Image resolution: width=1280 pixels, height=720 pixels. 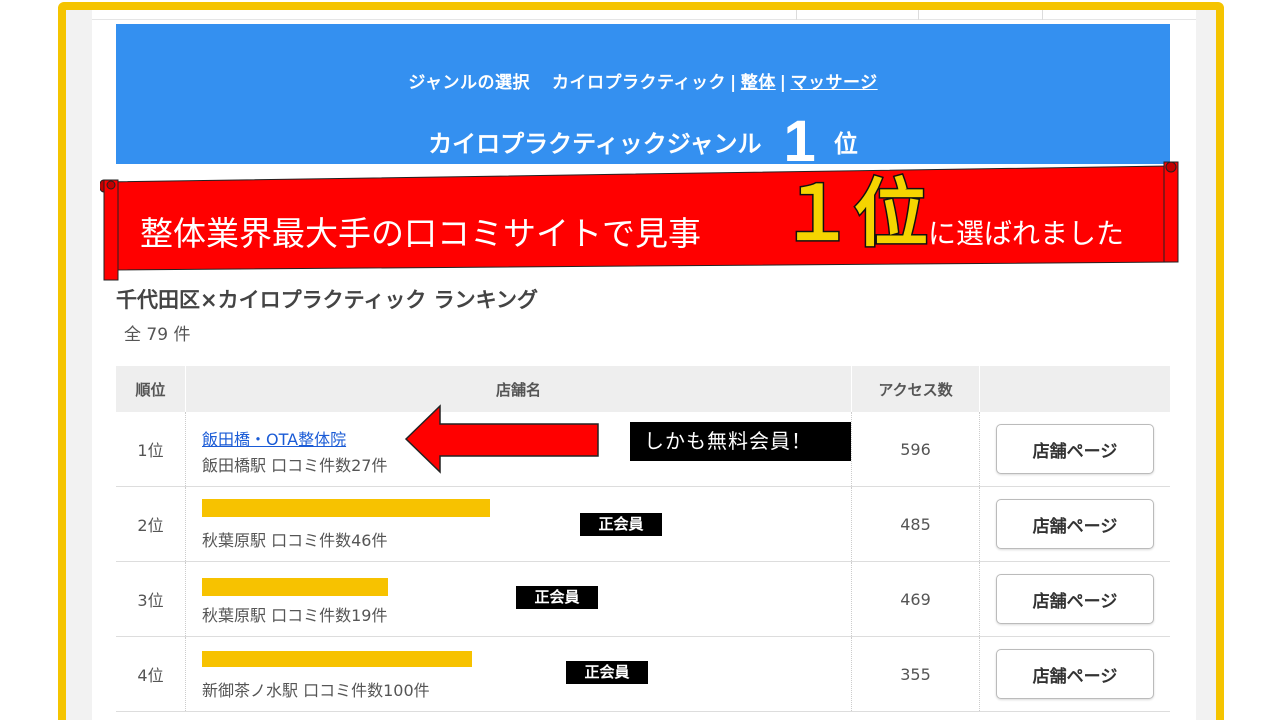 What do you see at coordinates (274, 438) in the screenshot?
I see `shop-name-link: 飯田橋・OTA整体院` at bounding box center [274, 438].